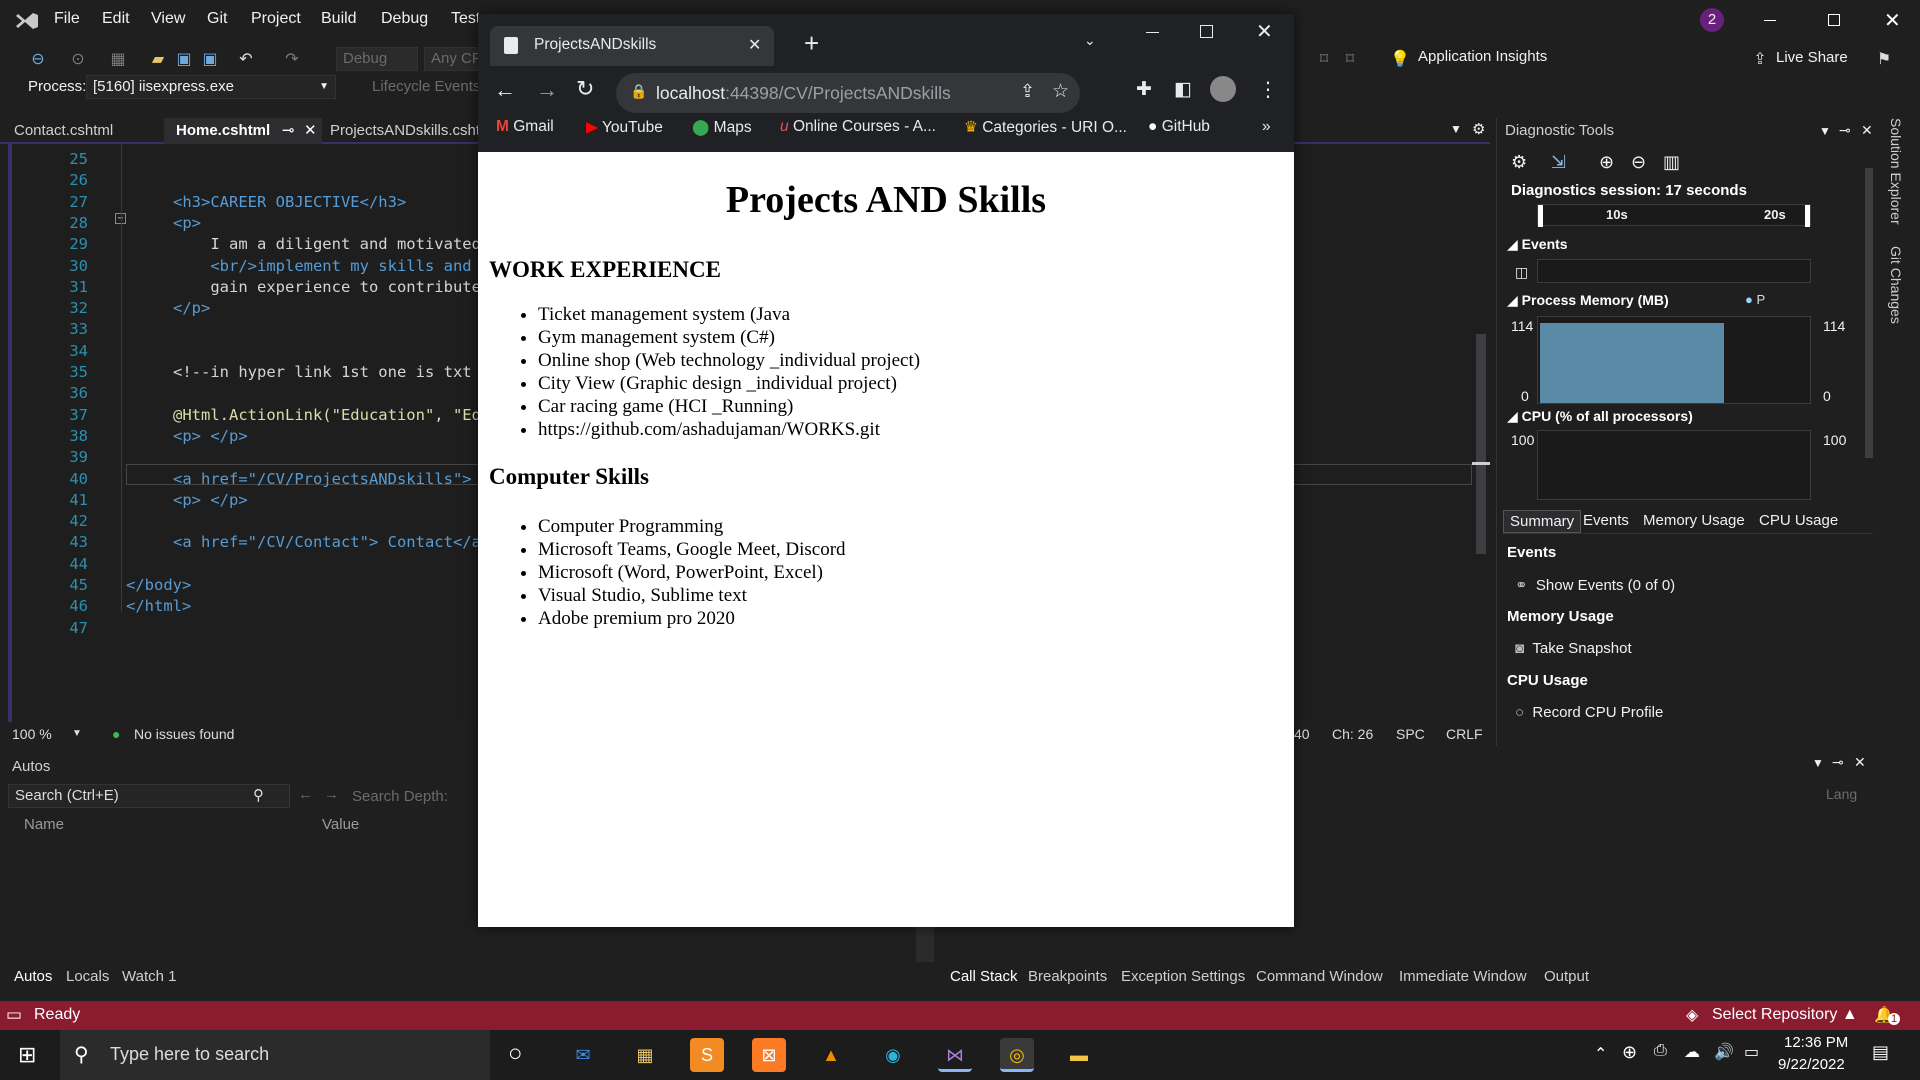 The width and height of the screenshot is (1920, 1080). I want to click on tab-command-window: Command Window, so click(1319, 976).